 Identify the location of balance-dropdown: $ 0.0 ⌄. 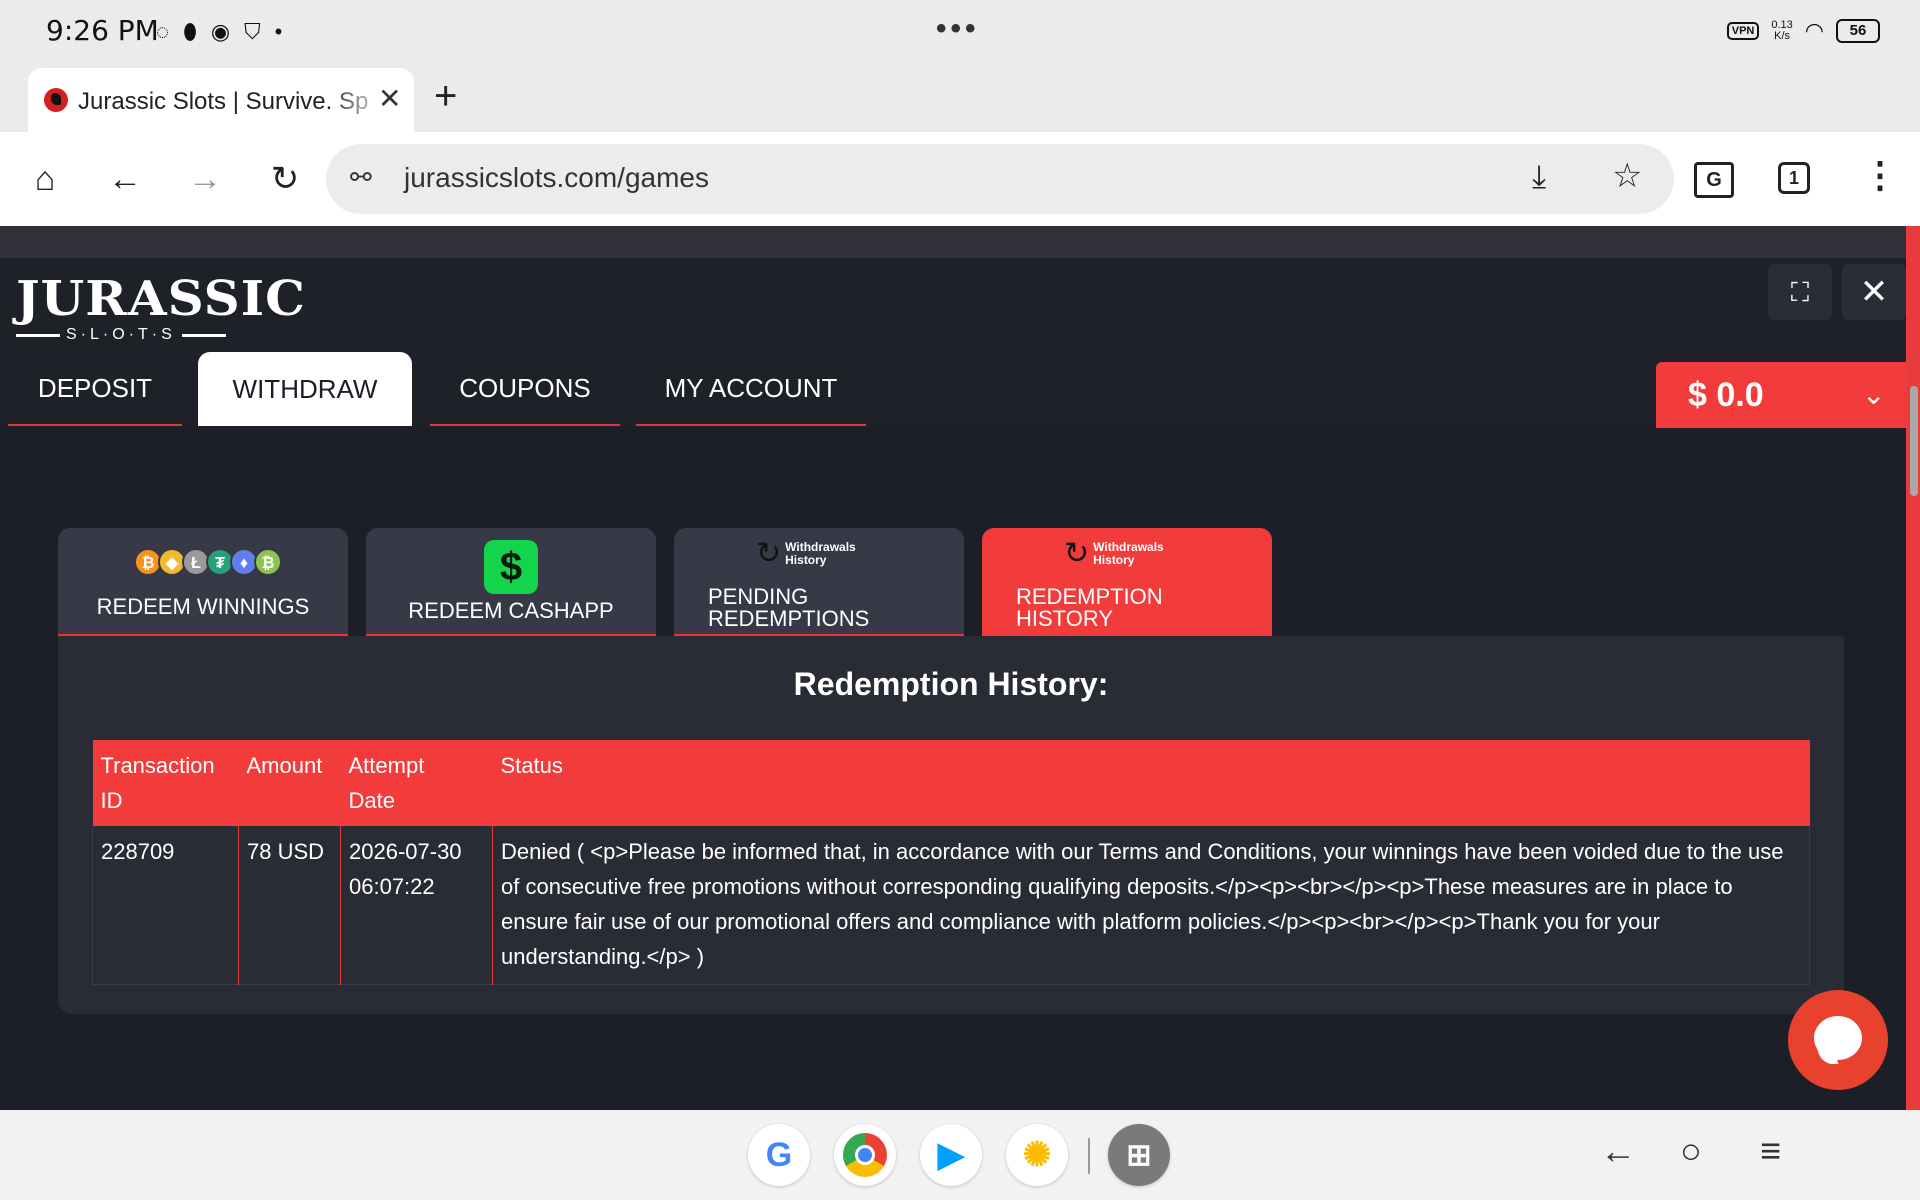
(1781, 395).